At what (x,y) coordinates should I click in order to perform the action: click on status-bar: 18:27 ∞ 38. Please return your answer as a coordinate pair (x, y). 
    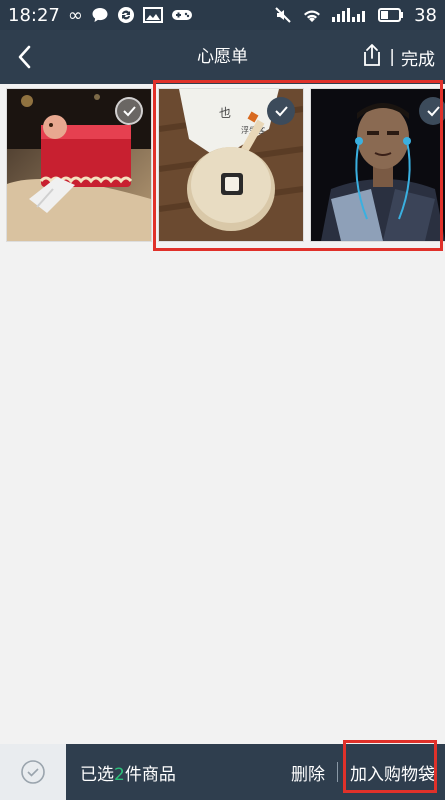
    Looking at the image, I should click on (222, 15).